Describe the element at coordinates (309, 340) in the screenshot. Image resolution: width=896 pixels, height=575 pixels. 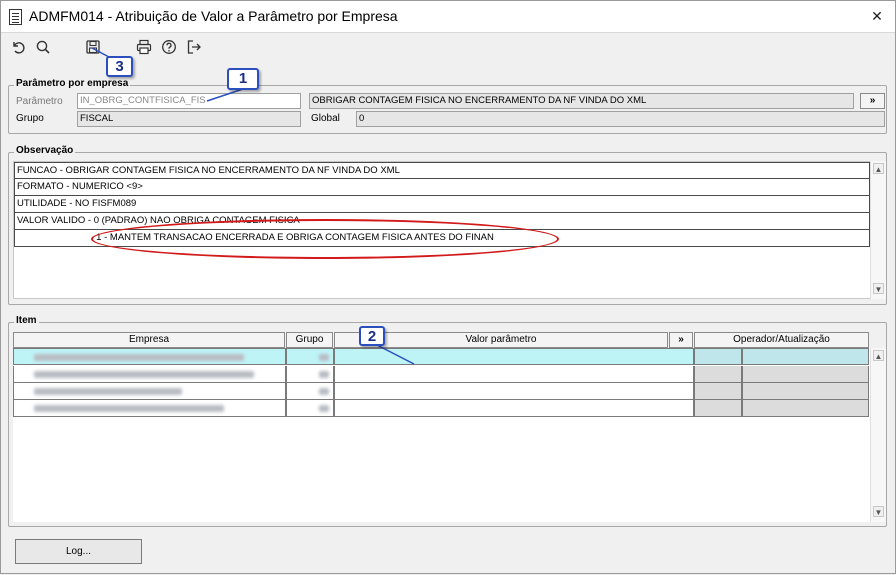
I see `column-header-grupo: Grupo` at that location.